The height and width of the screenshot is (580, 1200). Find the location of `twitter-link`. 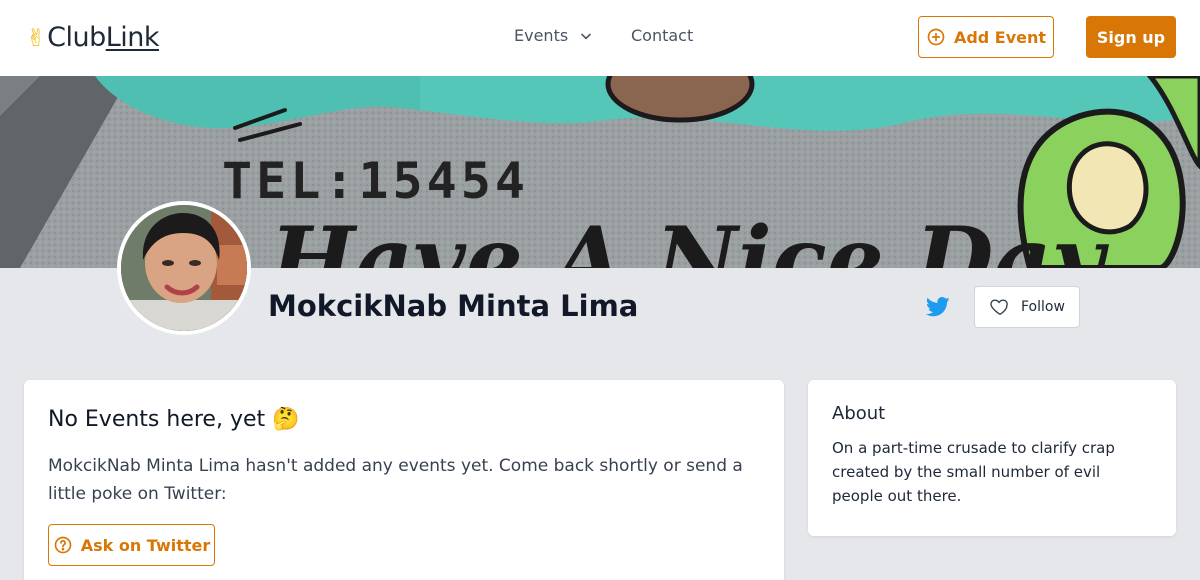

twitter-link is located at coordinates (937, 307).